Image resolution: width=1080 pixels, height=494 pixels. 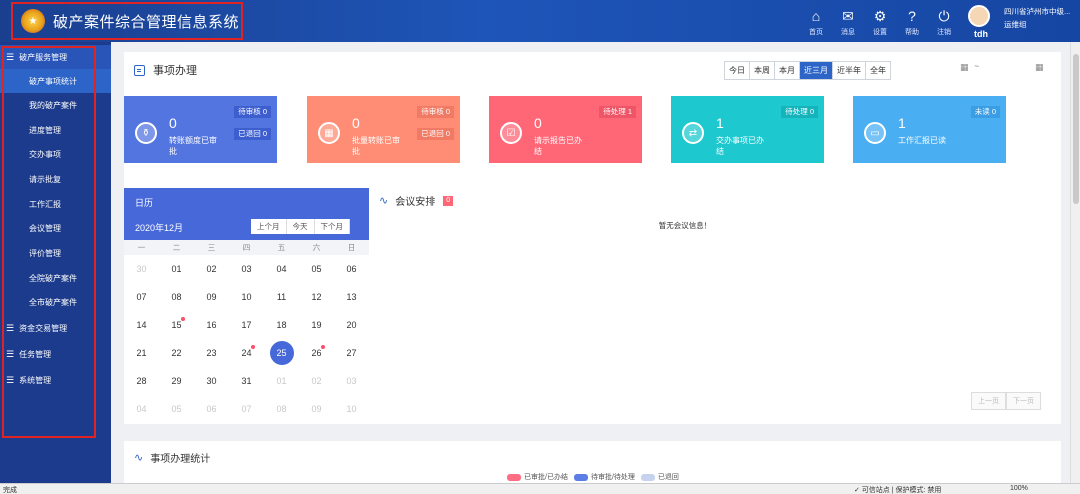 I want to click on scrollbar-thumb, so click(x=1076, y=129).